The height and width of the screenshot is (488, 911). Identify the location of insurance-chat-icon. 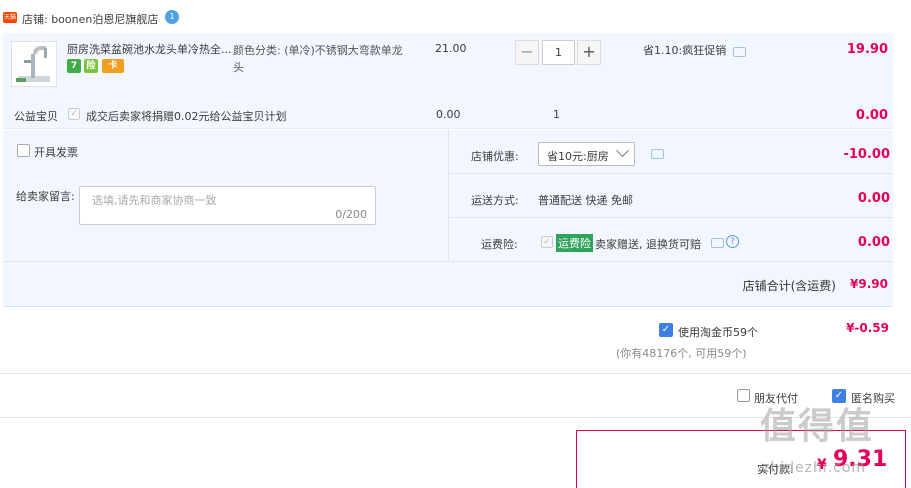
(717, 243).